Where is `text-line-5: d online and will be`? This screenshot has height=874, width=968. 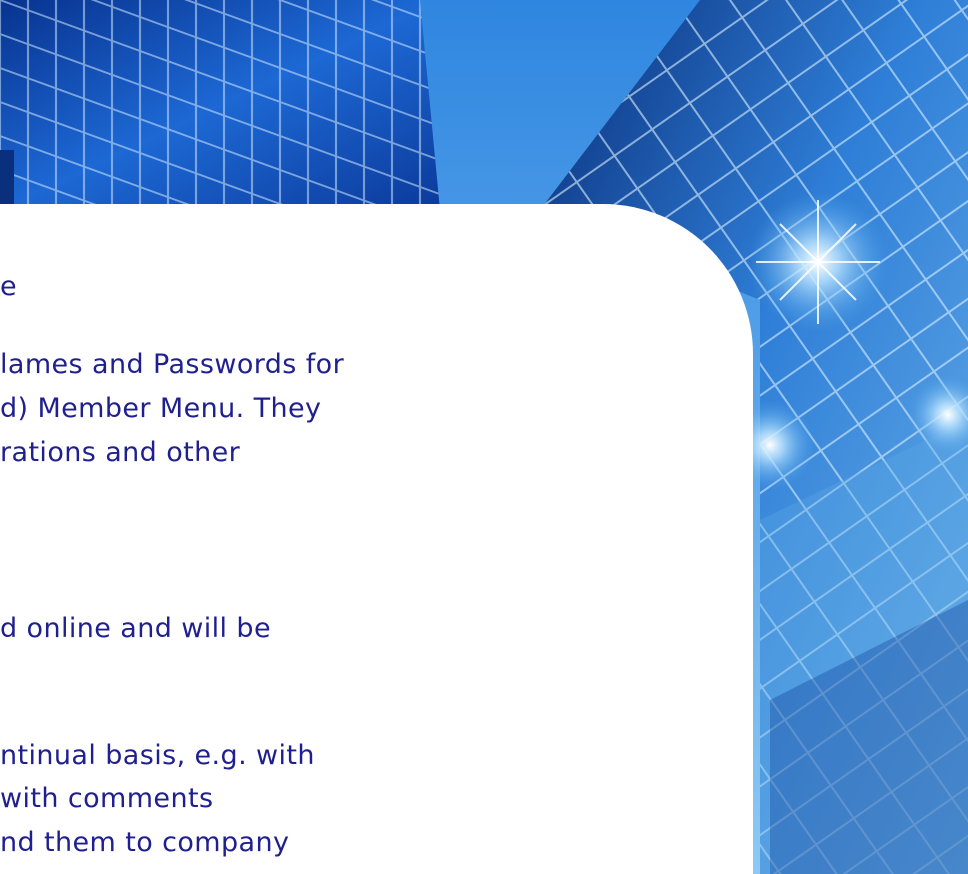
text-line-5: d online and will be is located at coordinates (135, 628).